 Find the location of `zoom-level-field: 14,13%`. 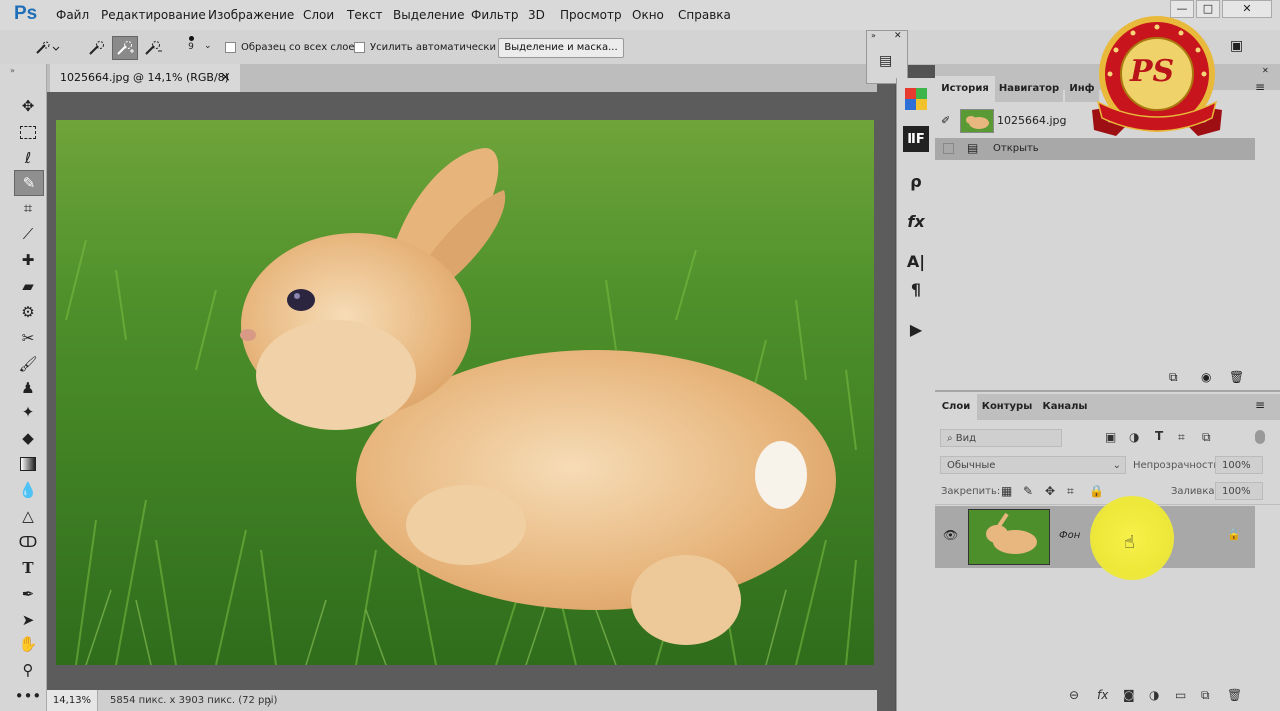

zoom-level-field: 14,13% is located at coordinates (72, 700).